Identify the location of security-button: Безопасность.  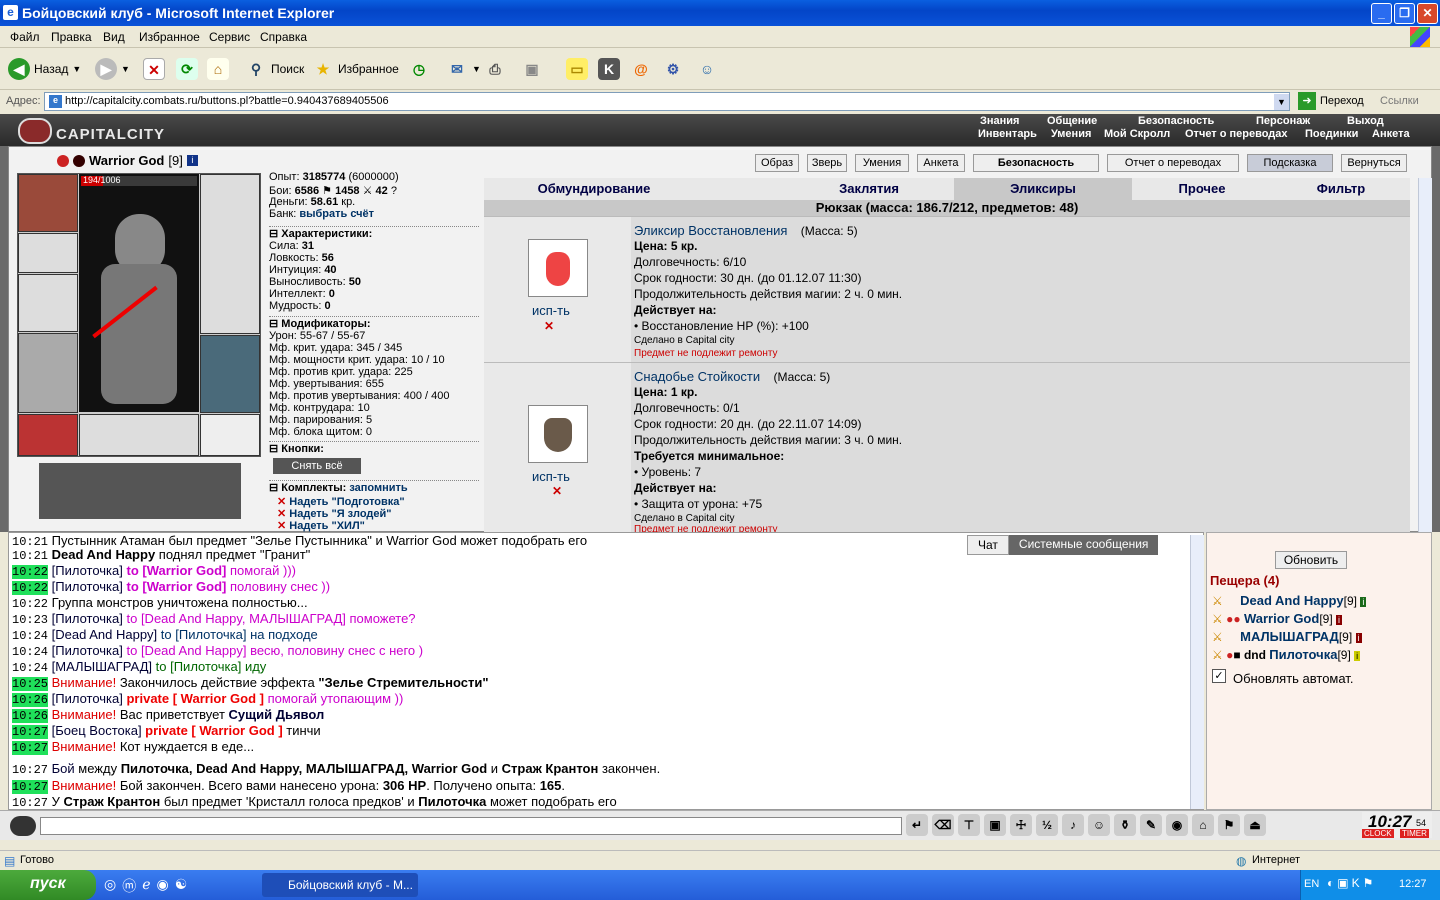
(1036, 163).